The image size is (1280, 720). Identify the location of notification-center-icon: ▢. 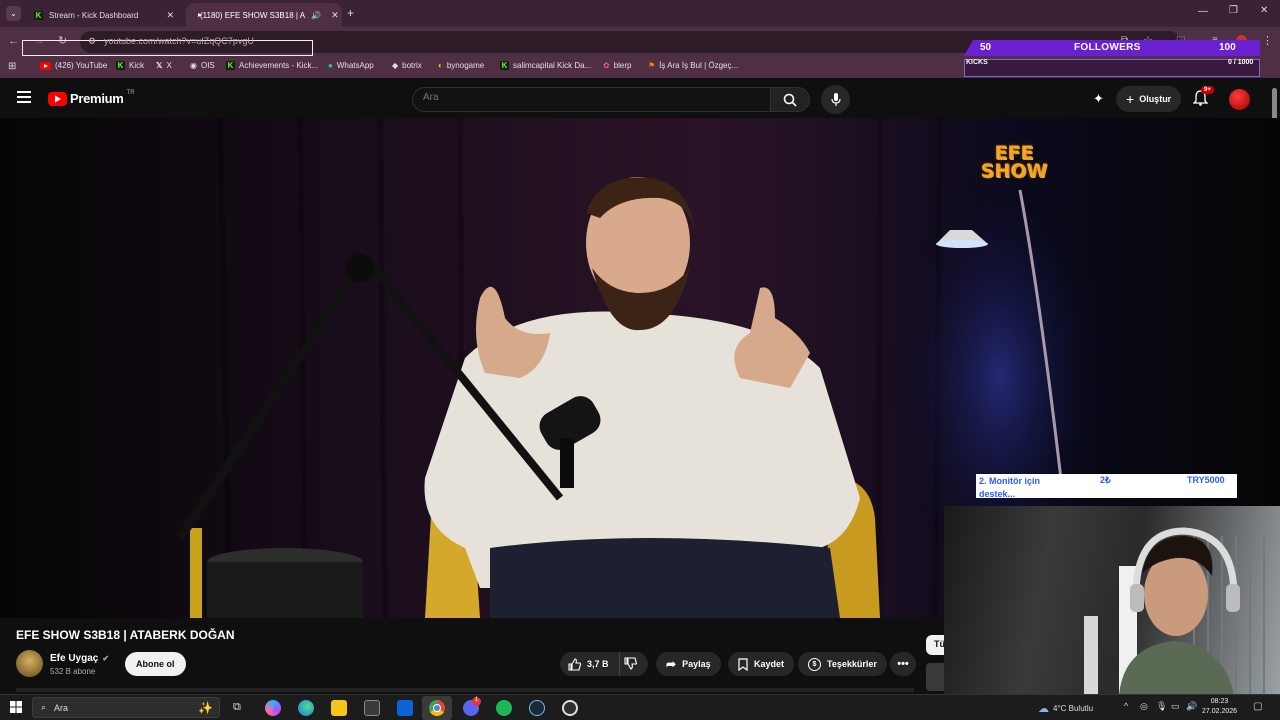
(1257, 706).